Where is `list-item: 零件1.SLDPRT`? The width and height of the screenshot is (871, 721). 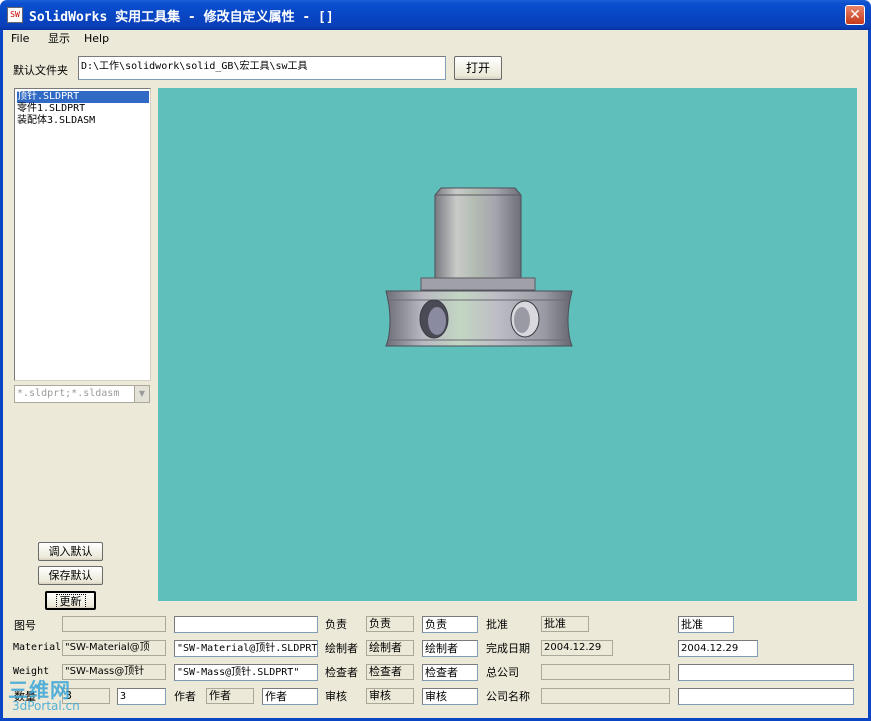
list-item: 零件1.SLDPRT is located at coordinates (83, 109).